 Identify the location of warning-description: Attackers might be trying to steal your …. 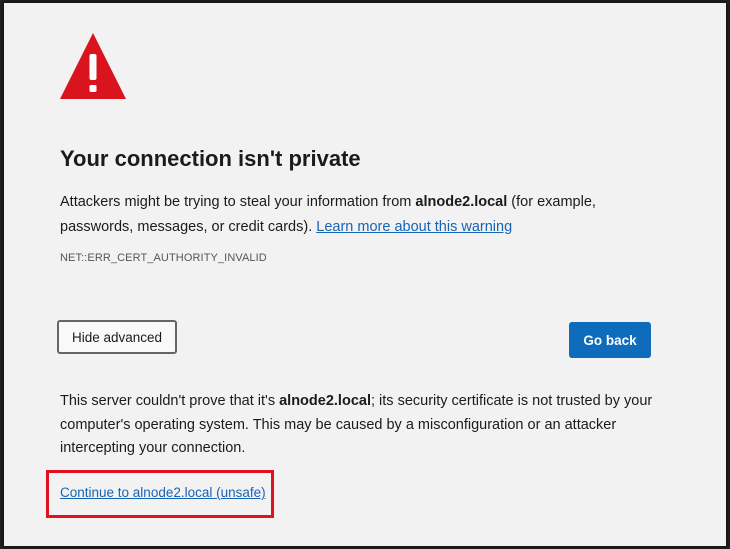
(365, 215).